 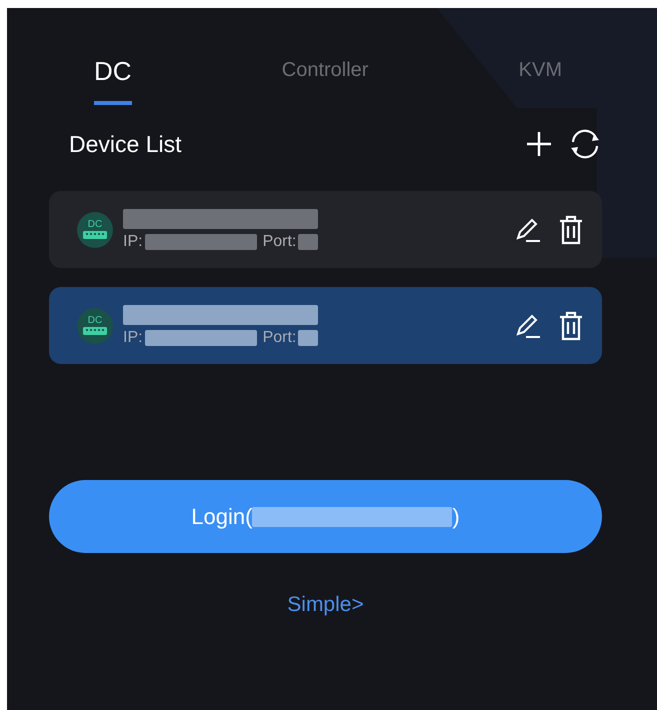 What do you see at coordinates (585, 144) in the screenshot?
I see `refresh-icon` at bounding box center [585, 144].